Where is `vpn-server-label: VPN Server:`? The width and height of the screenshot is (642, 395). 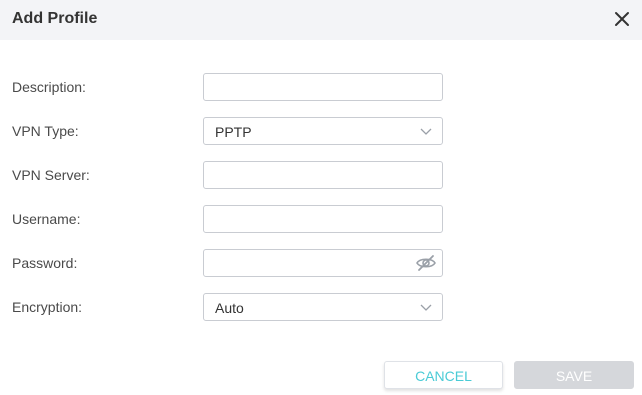 vpn-server-label: VPN Server: is located at coordinates (51, 175).